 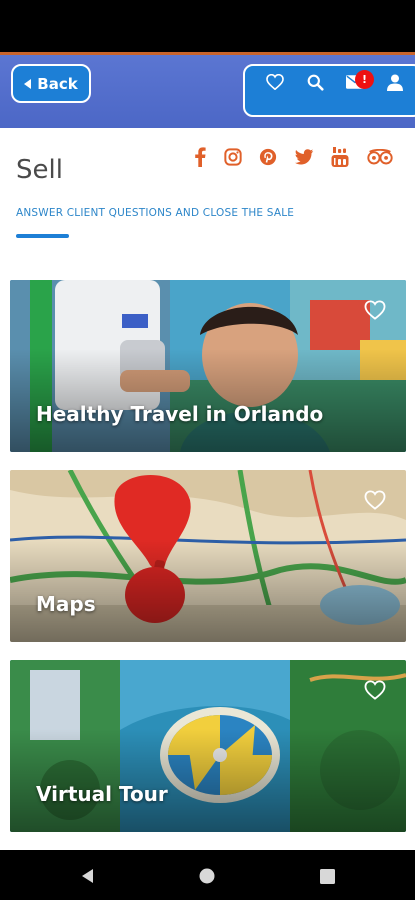 What do you see at coordinates (200, 157) in the screenshot?
I see `facebook-icon` at bounding box center [200, 157].